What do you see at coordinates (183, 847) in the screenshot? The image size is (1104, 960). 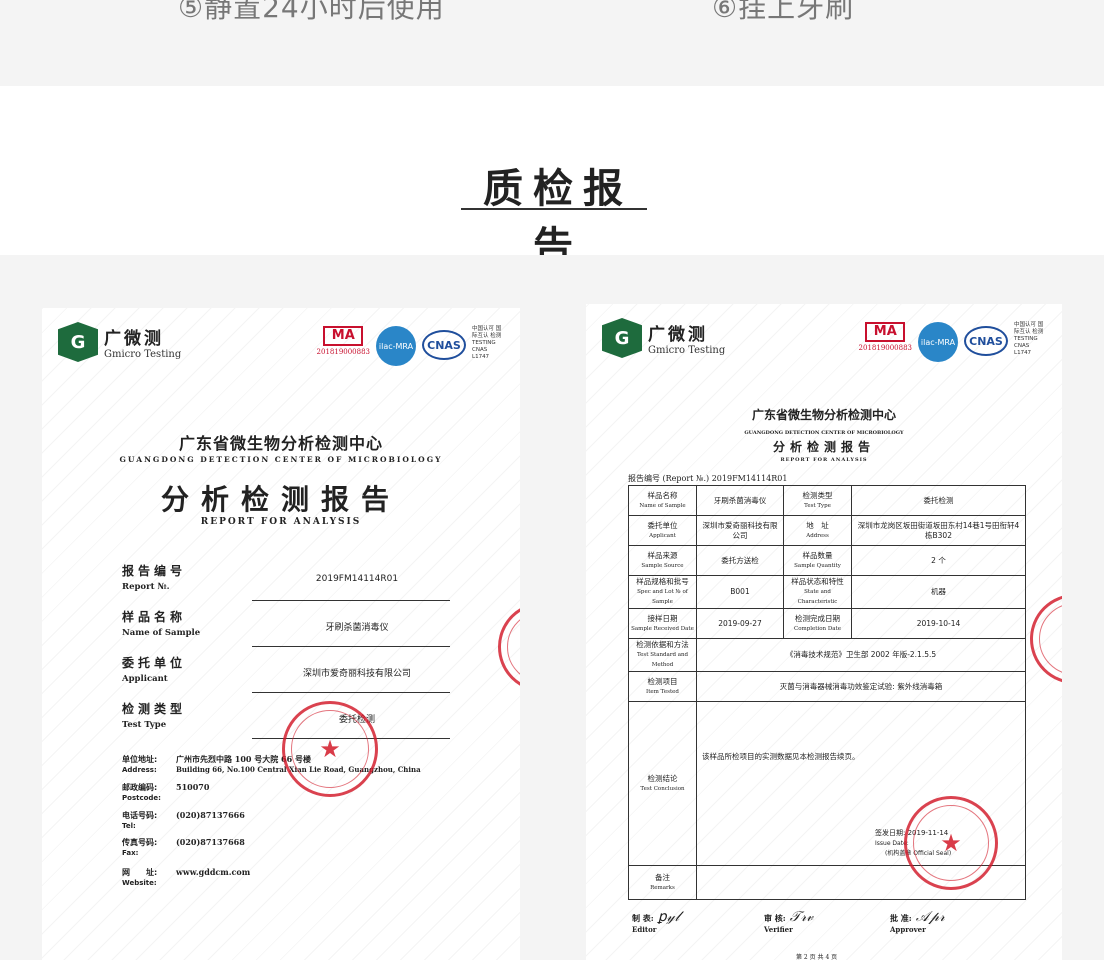 I see `contact-fax: 传真号码: (020)87137668 Fax:` at bounding box center [183, 847].